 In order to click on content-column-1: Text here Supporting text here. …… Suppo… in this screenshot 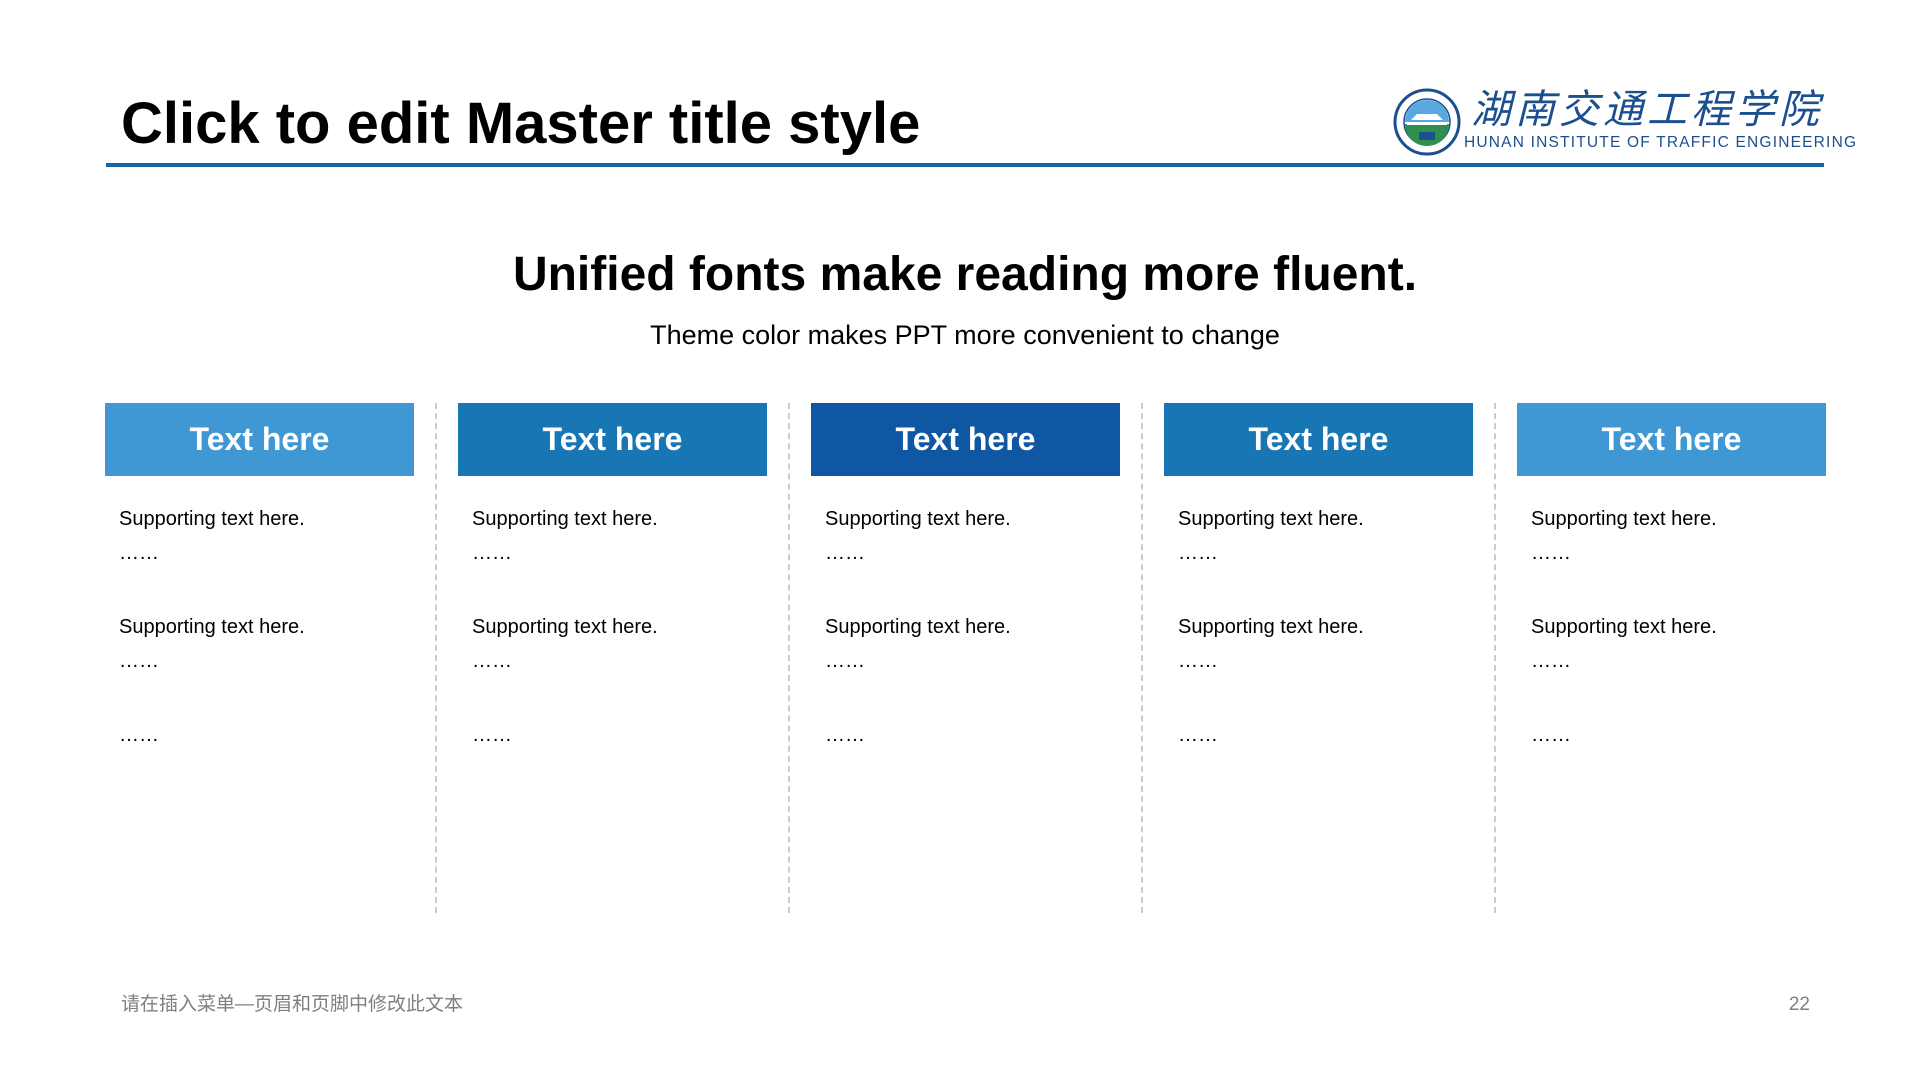, I will do `click(259, 574)`.